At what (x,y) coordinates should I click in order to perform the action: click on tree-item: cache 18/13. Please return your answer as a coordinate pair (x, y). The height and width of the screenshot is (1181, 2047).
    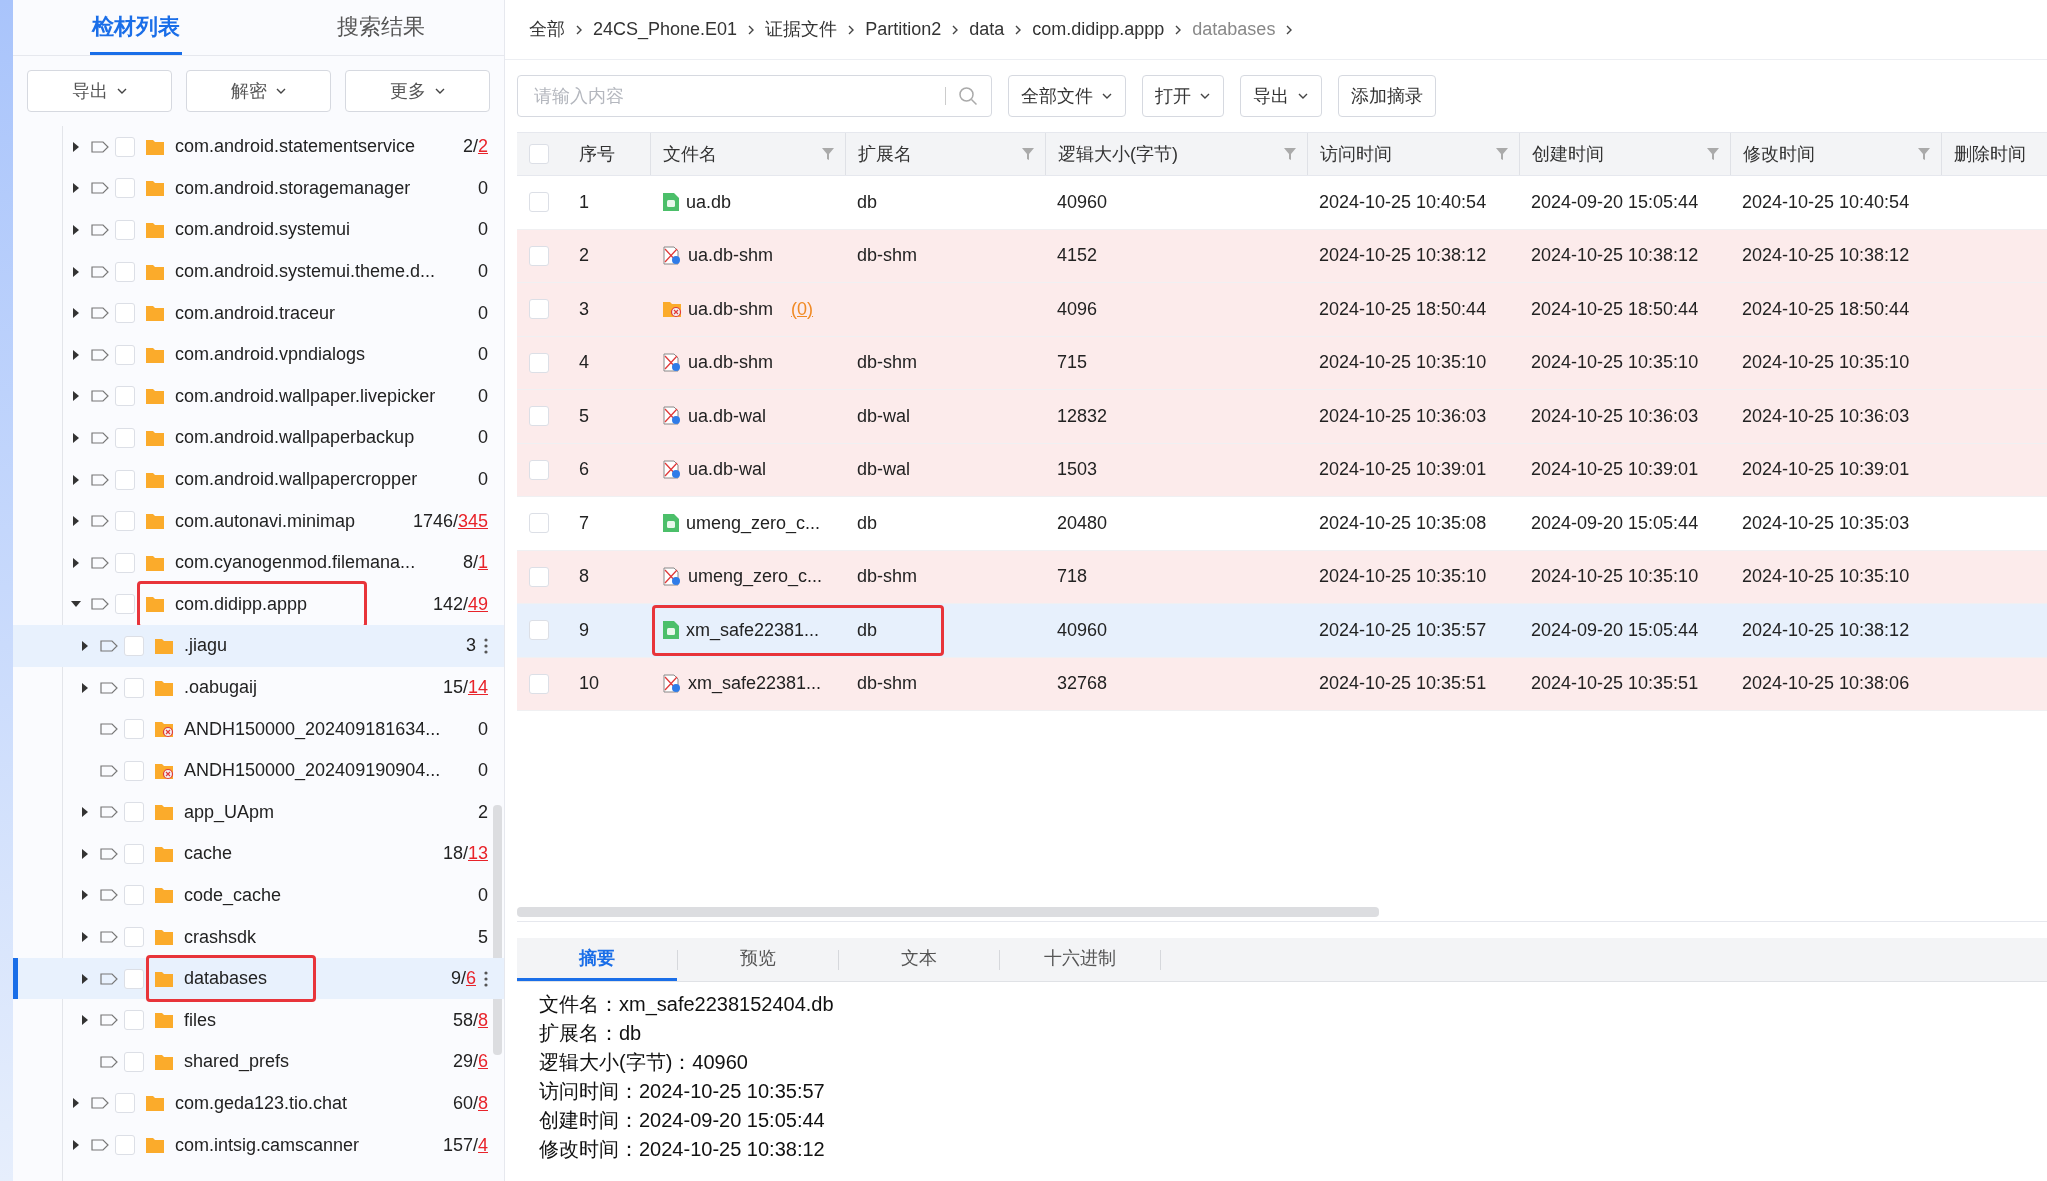
    Looking at the image, I should click on (258, 854).